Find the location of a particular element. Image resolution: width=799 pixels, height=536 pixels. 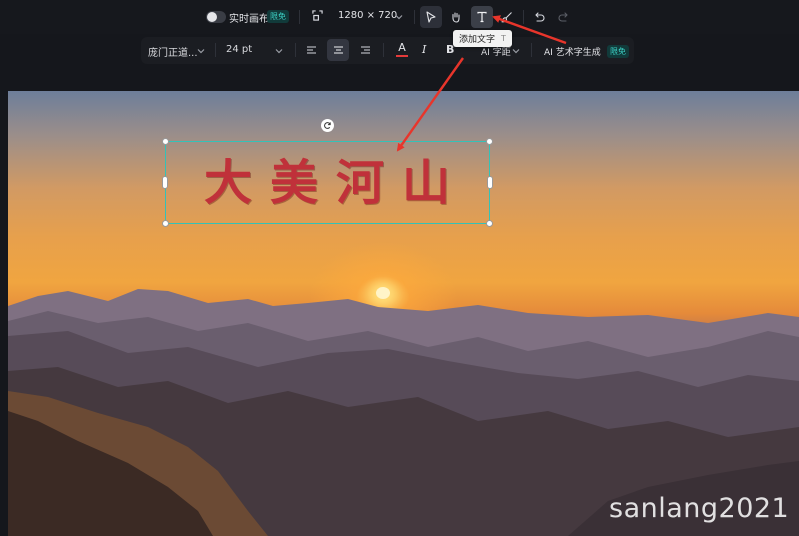

watermark: sanlang2021 is located at coordinates (699, 508).